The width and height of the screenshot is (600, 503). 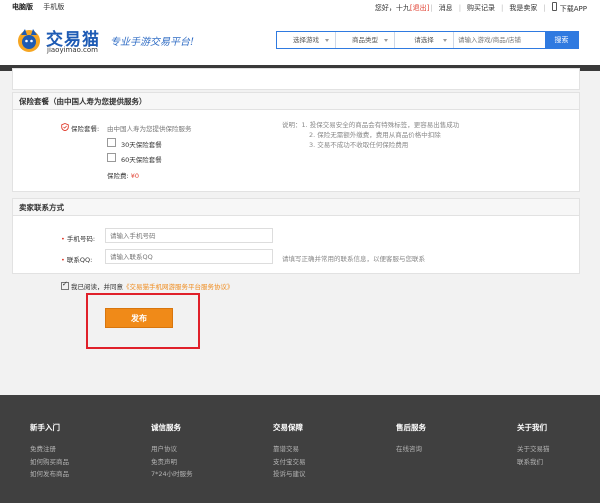 I want to click on insurance-fee-label: 保险费: ¥0, so click(x=123, y=176).